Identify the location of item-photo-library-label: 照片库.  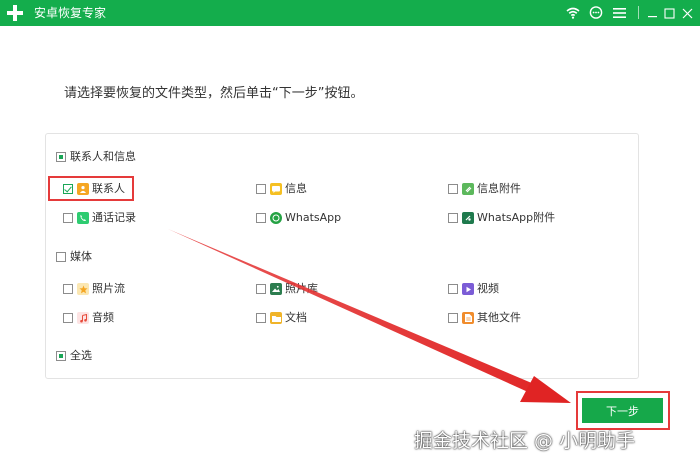
(301, 288).